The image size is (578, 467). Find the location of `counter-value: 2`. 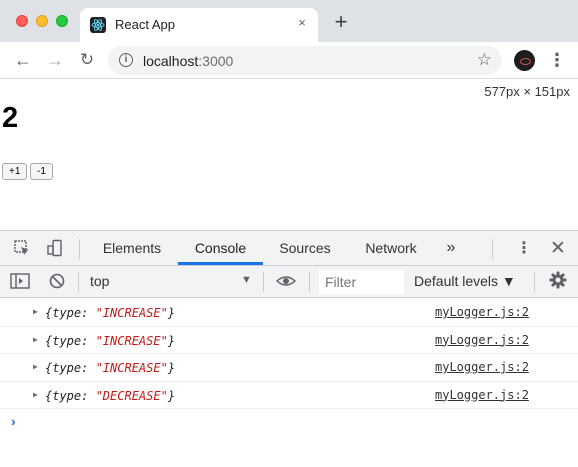

counter-value: 2 is located at coordinates (10, 118).